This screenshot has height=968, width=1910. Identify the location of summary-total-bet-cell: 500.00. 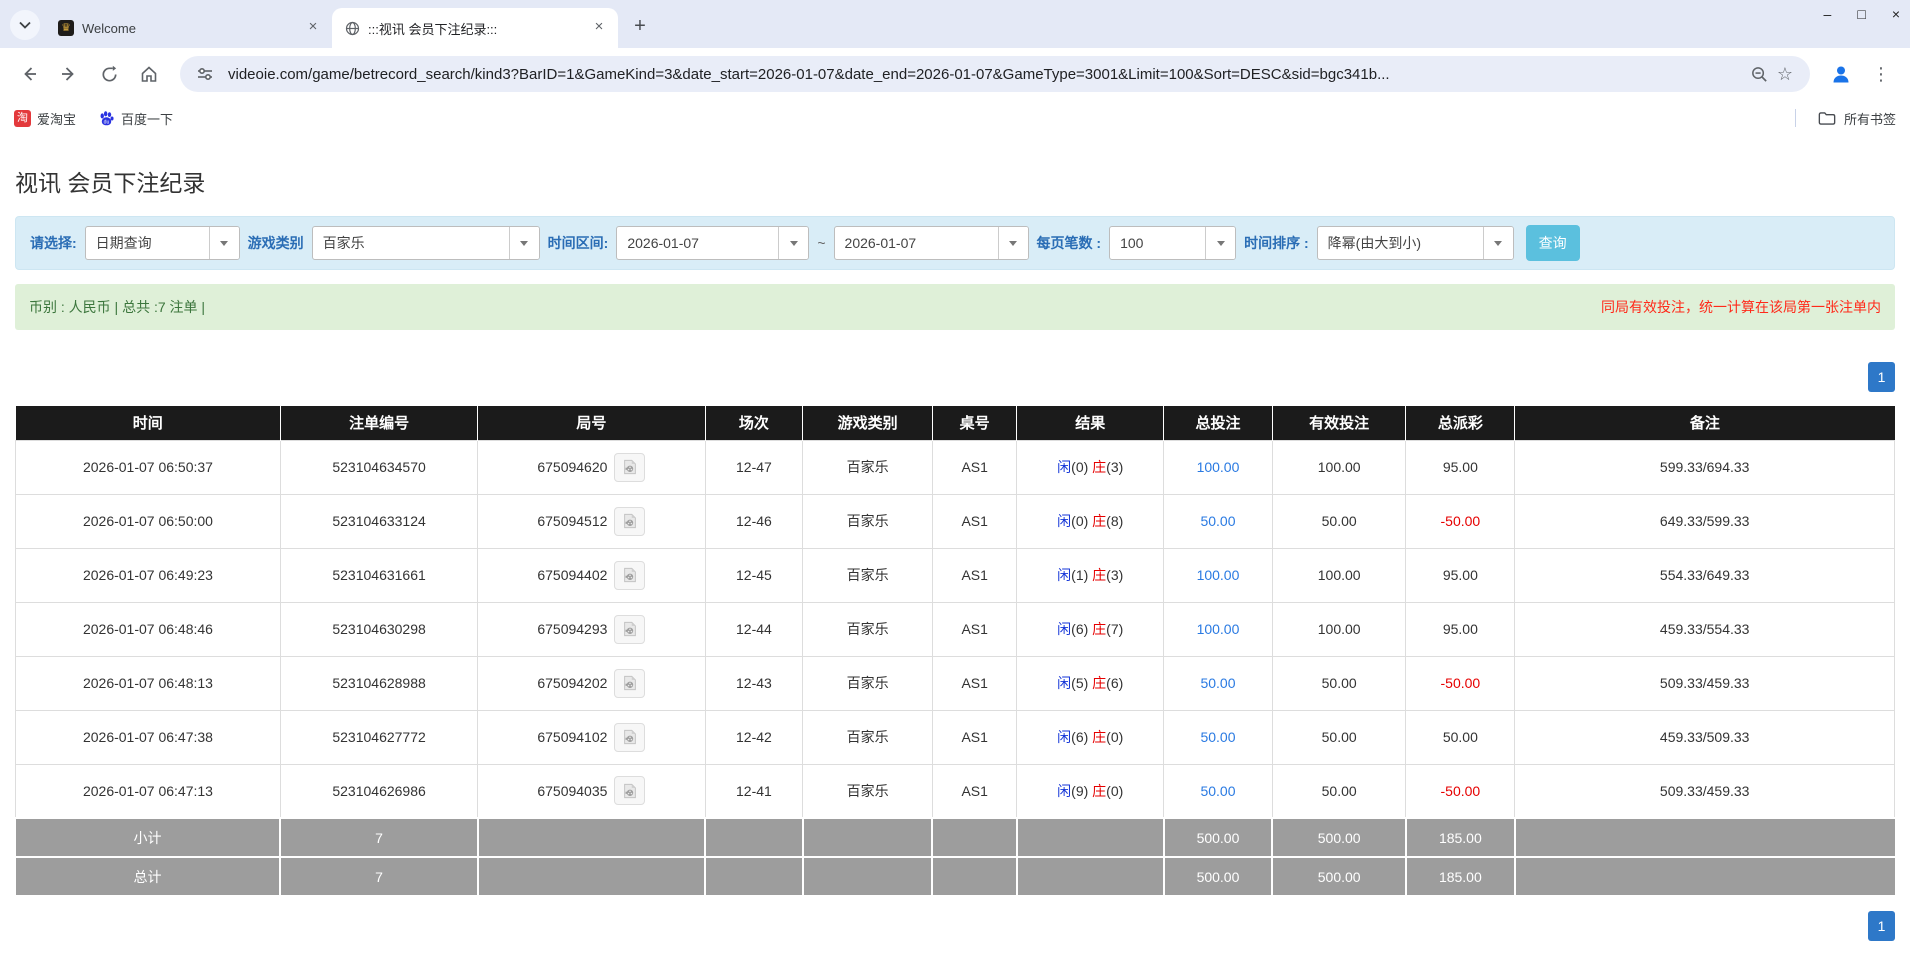
(1218, 876).